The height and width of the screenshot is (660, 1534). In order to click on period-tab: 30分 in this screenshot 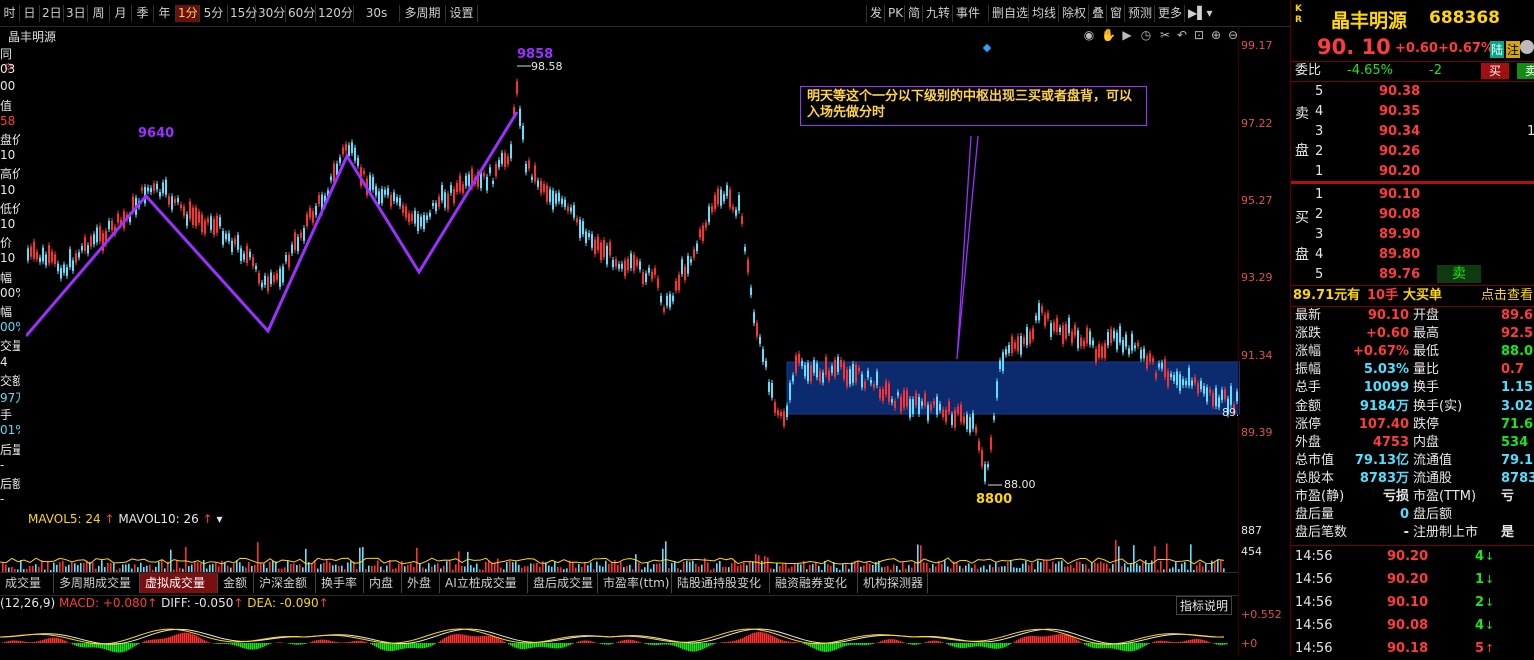, I will do `click(271, 13)`.